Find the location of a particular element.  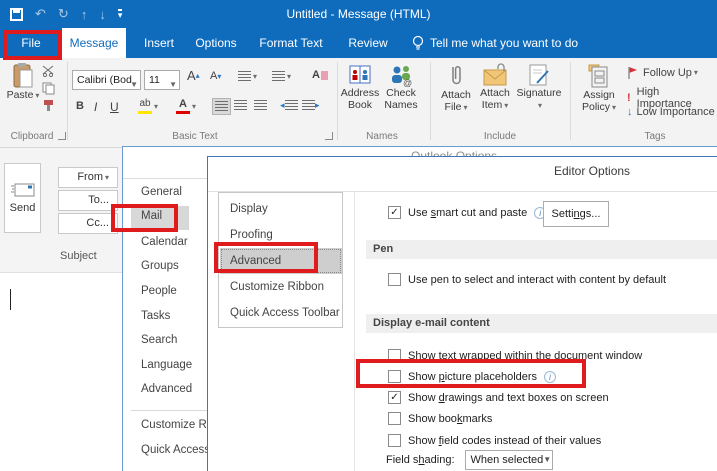

underline-button: U is located at coordinates (114, 107).